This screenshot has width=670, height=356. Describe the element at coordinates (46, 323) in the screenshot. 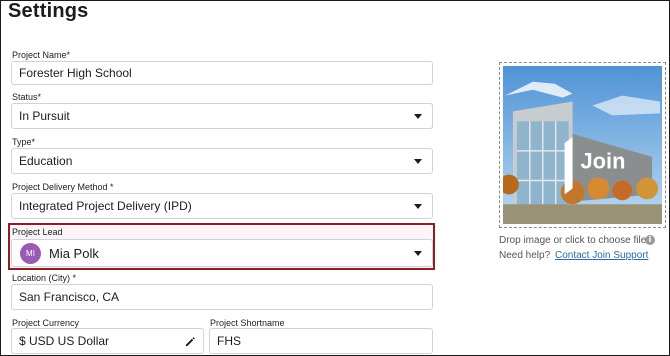

I see `currency-label: Project Currency` at that location.